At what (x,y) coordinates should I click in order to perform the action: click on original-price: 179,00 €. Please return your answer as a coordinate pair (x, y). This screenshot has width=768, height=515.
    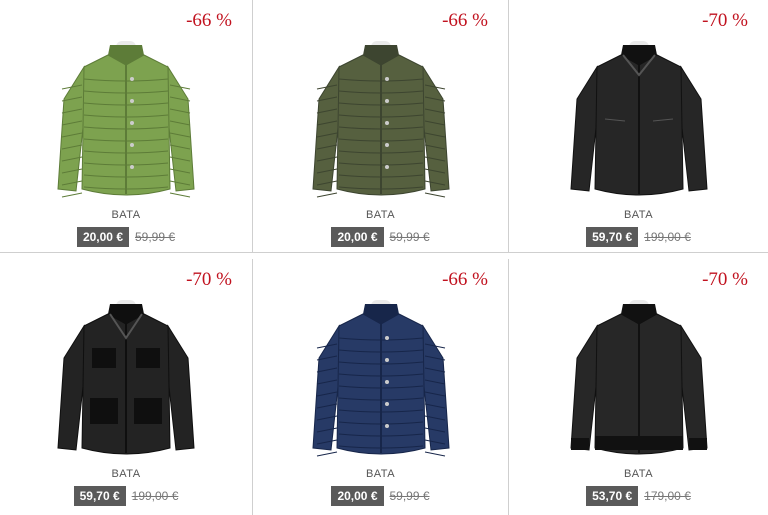
    Looking at the image, I should click on (667, 496).